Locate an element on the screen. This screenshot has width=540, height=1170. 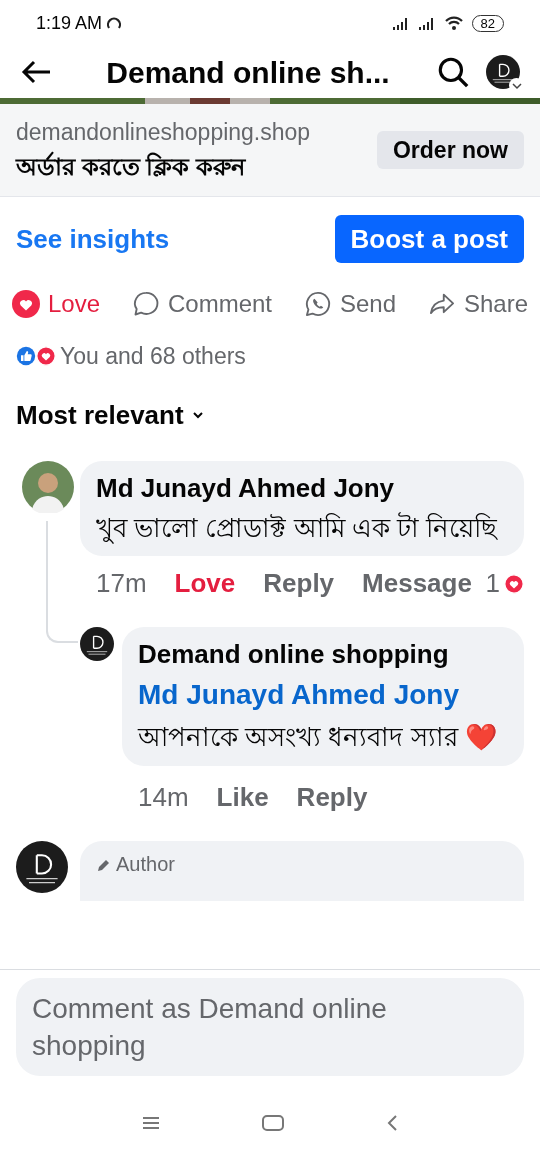
menu-icon is located at coordinates (151, 1123).